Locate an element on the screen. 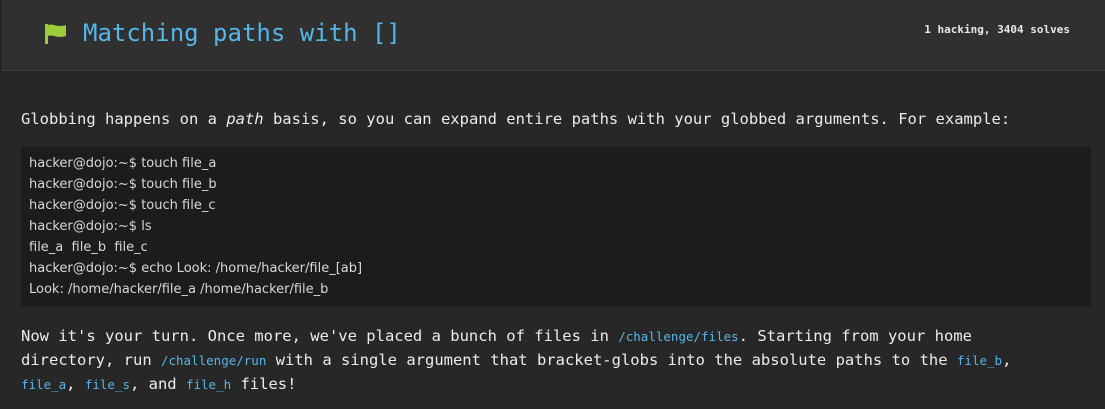  intro-text-part: Globbing happens on a is located at coordinates (124, 119).